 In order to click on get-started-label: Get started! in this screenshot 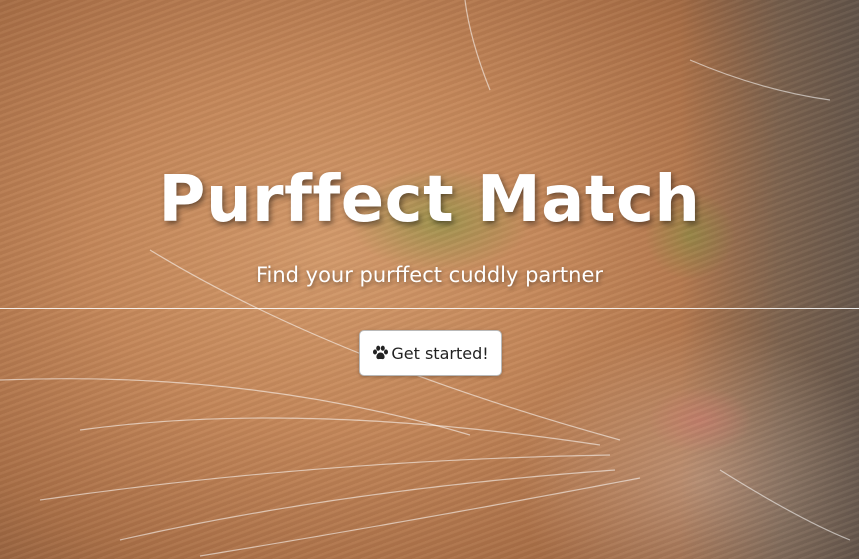, I will do `click(440, 353)`.